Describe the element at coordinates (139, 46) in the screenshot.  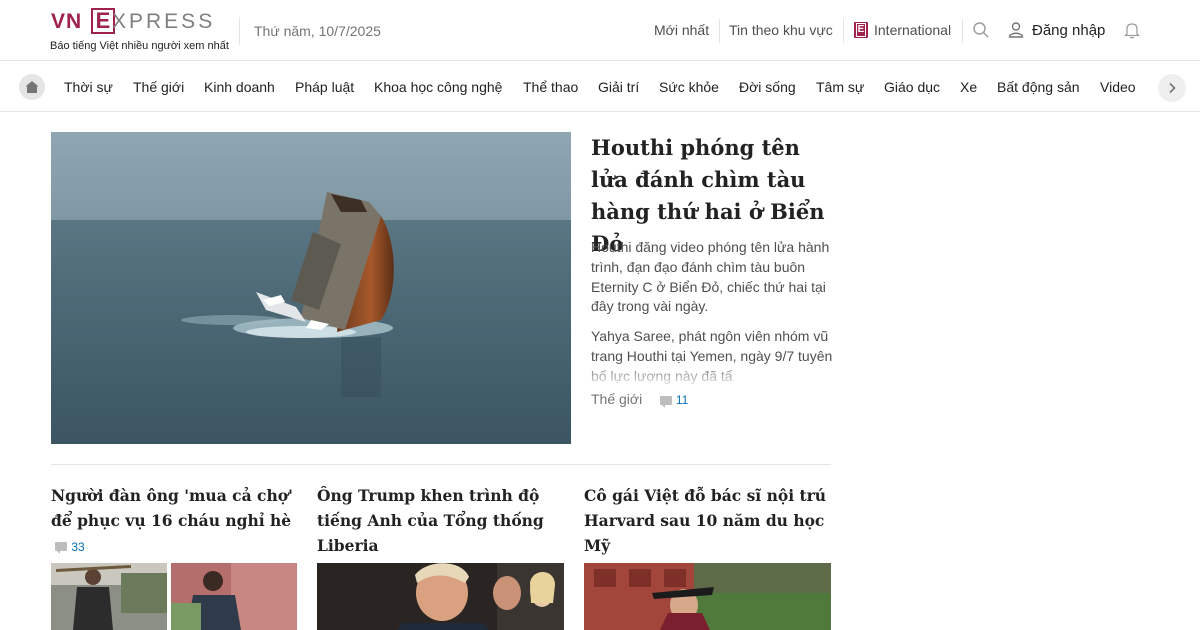
I see `site-tagline: Báo tiếng Việt nhiều người xem nhất` at that location.